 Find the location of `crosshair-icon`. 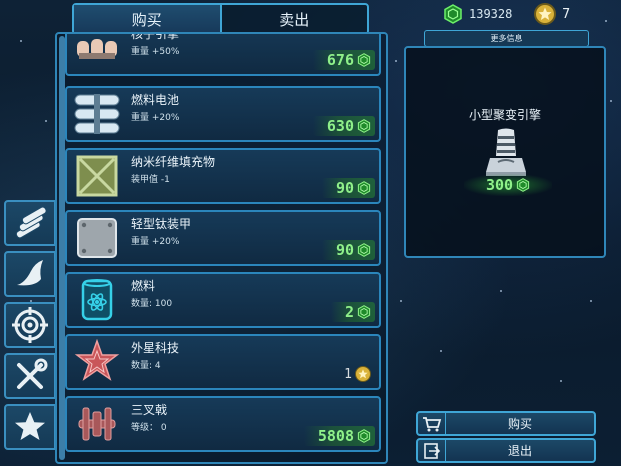

crosshair-icon is located at coordinates (30, 325).